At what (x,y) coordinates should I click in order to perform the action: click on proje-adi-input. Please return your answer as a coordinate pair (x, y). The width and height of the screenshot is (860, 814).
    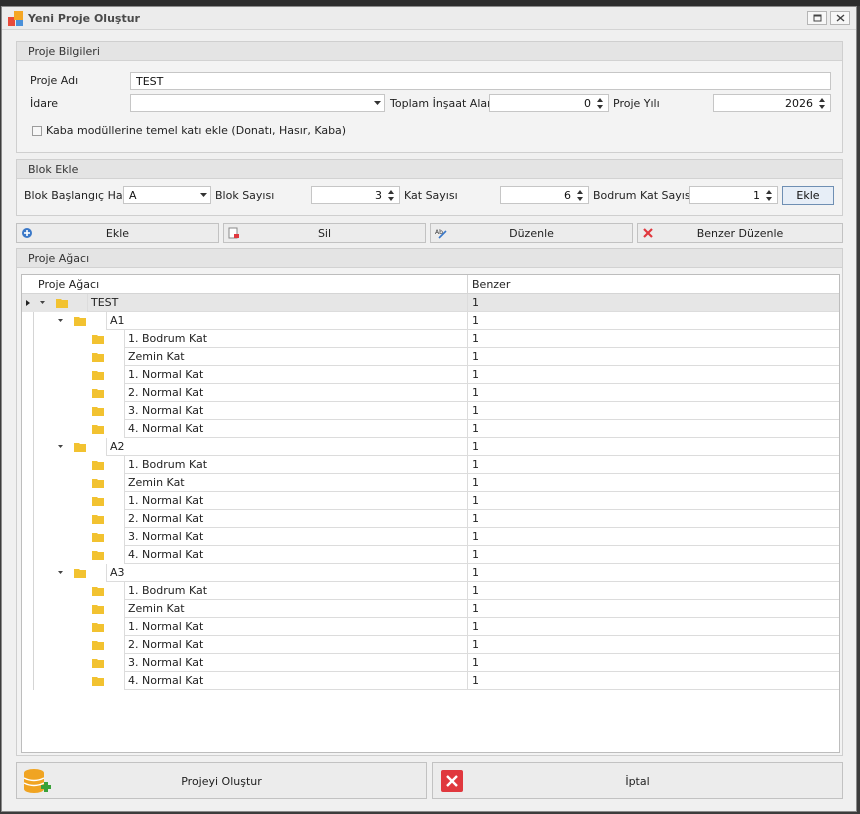
    Looking at the image, I should click on (480, 81).